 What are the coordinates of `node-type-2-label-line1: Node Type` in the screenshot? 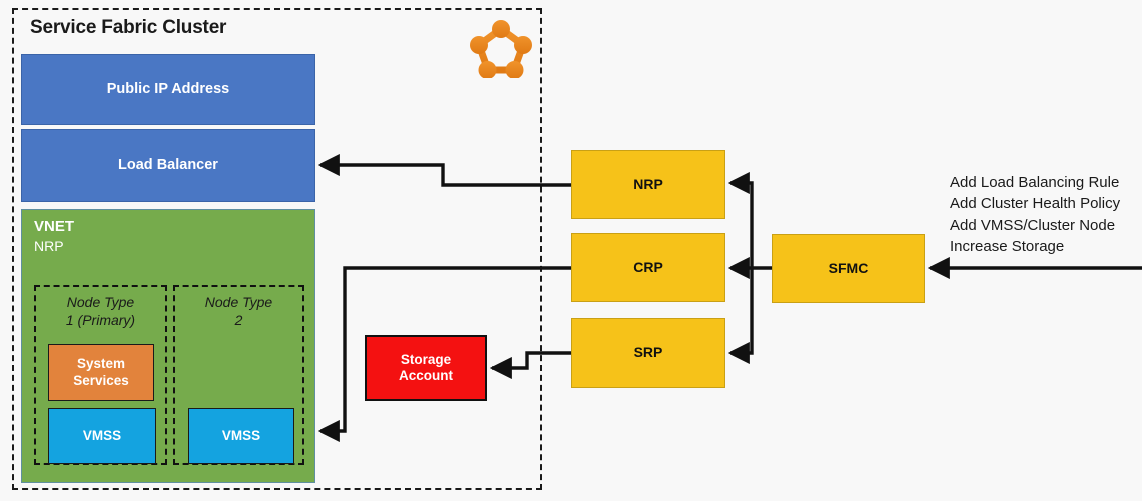 It's located at (238, 302).